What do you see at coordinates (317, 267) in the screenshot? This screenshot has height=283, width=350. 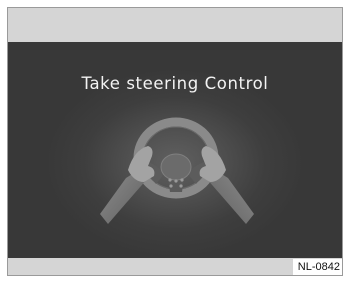 I see `figure-reference-code: NL-0842` at bounding box center [317, 267].